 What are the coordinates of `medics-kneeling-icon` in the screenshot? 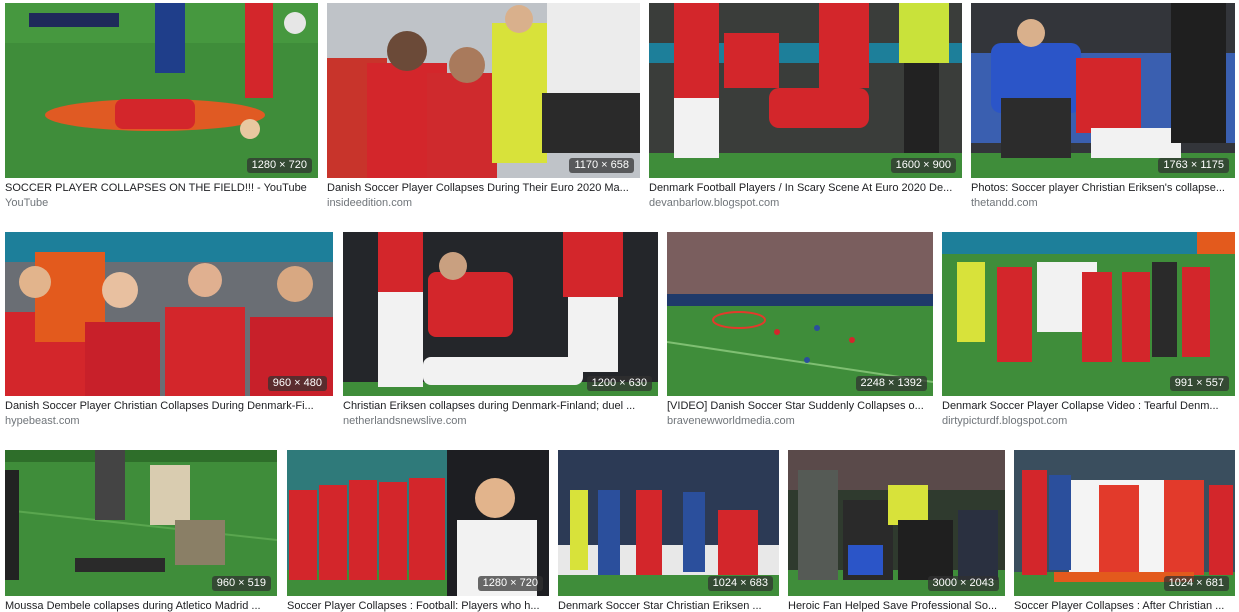 It's located at (1103, 90).